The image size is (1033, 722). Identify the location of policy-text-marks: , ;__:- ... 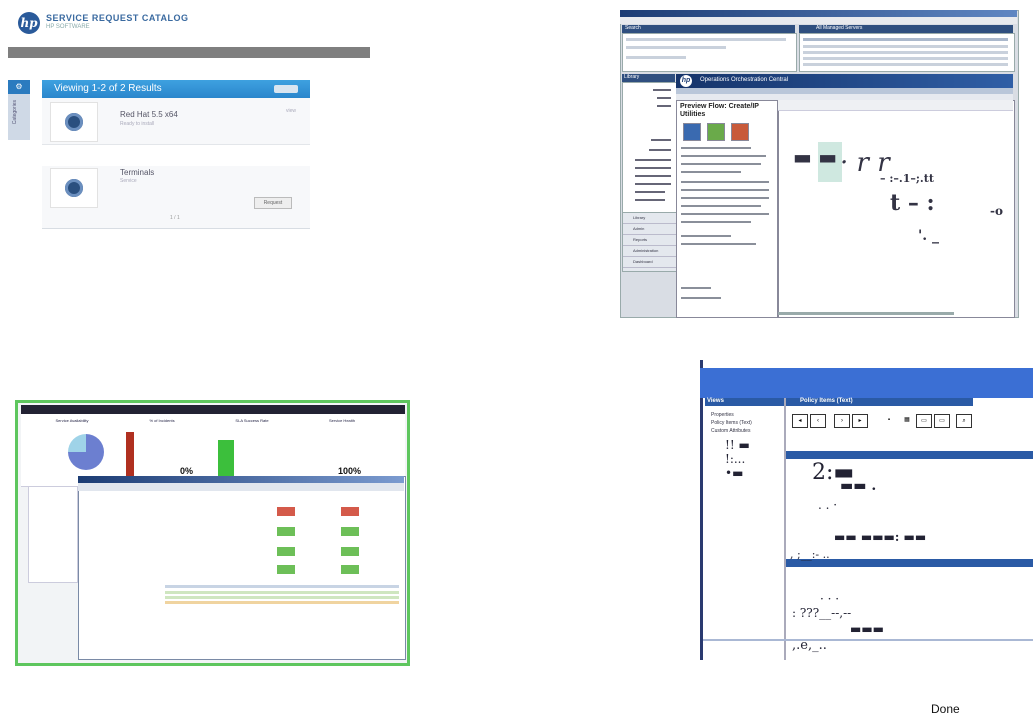
(810, 554).